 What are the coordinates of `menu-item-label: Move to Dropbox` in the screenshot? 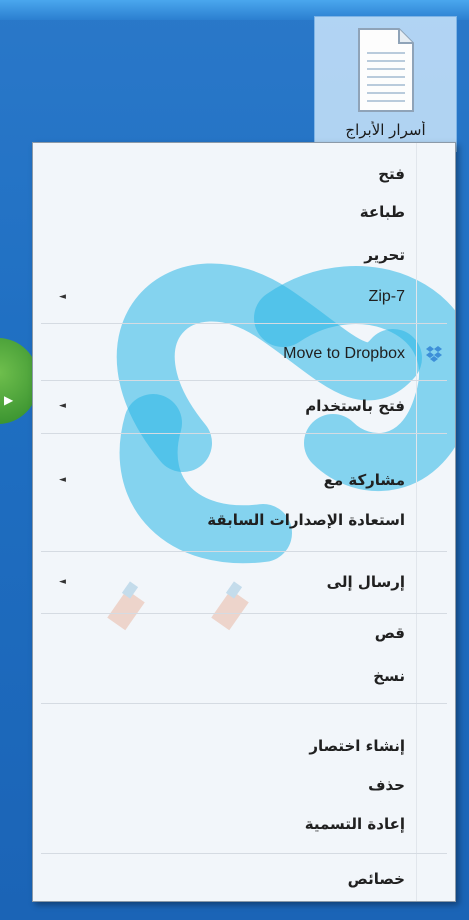 It's located at (344, 353).